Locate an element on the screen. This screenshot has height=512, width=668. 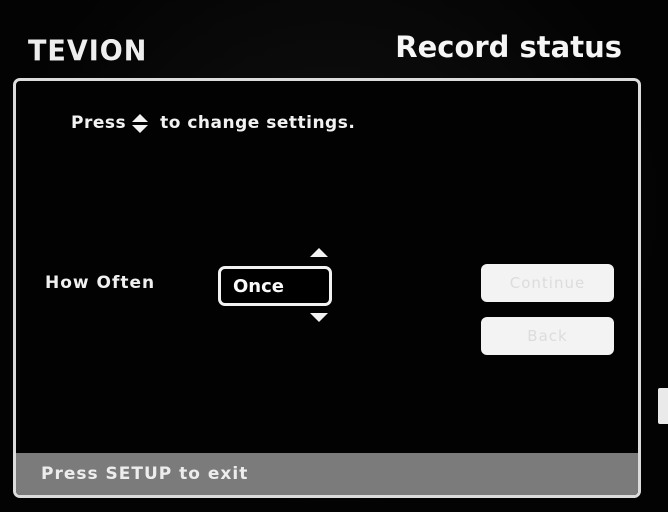
how-often-label: How Often is located at coordinates (100, 283).